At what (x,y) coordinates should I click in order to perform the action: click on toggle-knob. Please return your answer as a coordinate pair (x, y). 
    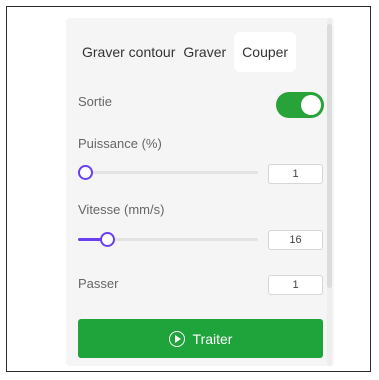
    Looking at the image, I should click on (311, 105).